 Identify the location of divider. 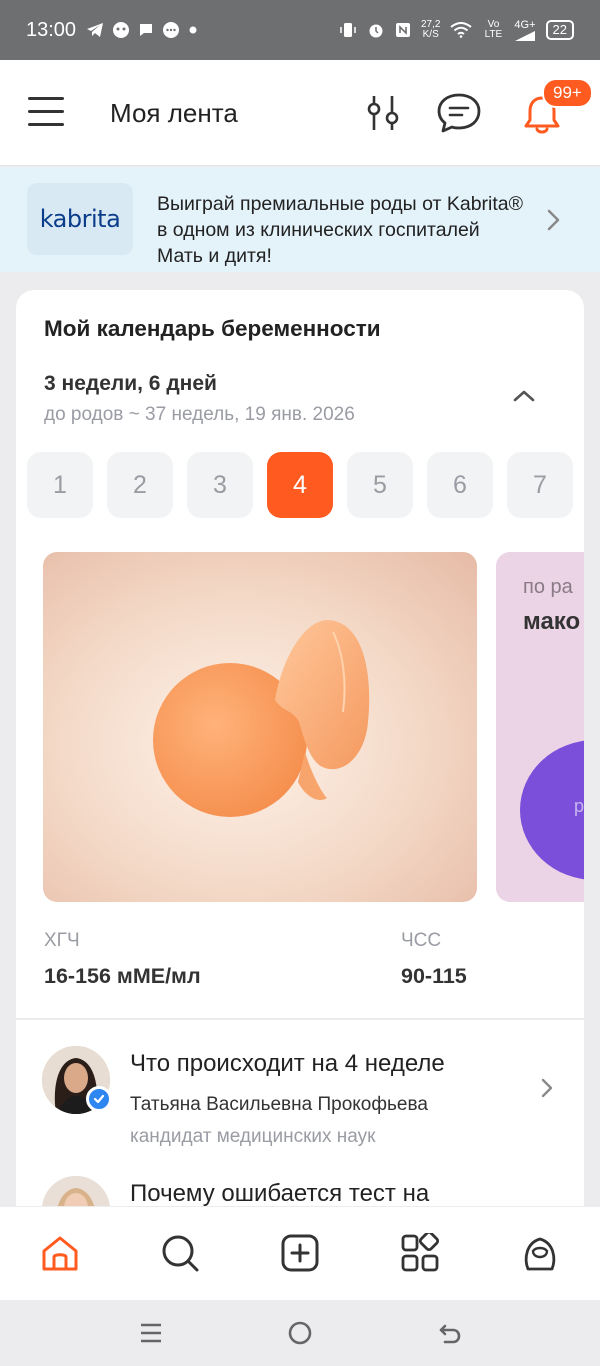
(300, 1019).